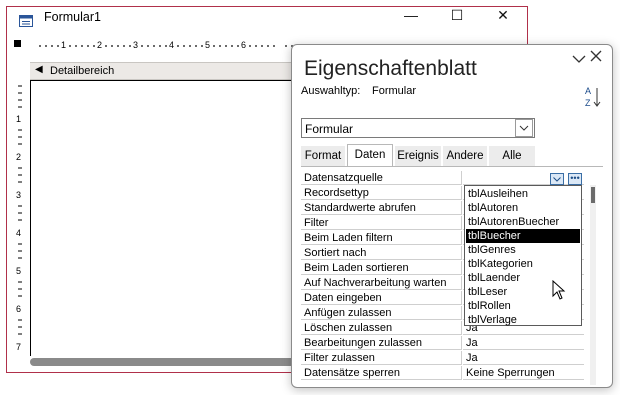 The width and height of the screenshot is (620, 395). What do you see at coordinates (136, 45) in the screenshot?
I see `ruler-h-num: 3` at bounding box center [136, 45].